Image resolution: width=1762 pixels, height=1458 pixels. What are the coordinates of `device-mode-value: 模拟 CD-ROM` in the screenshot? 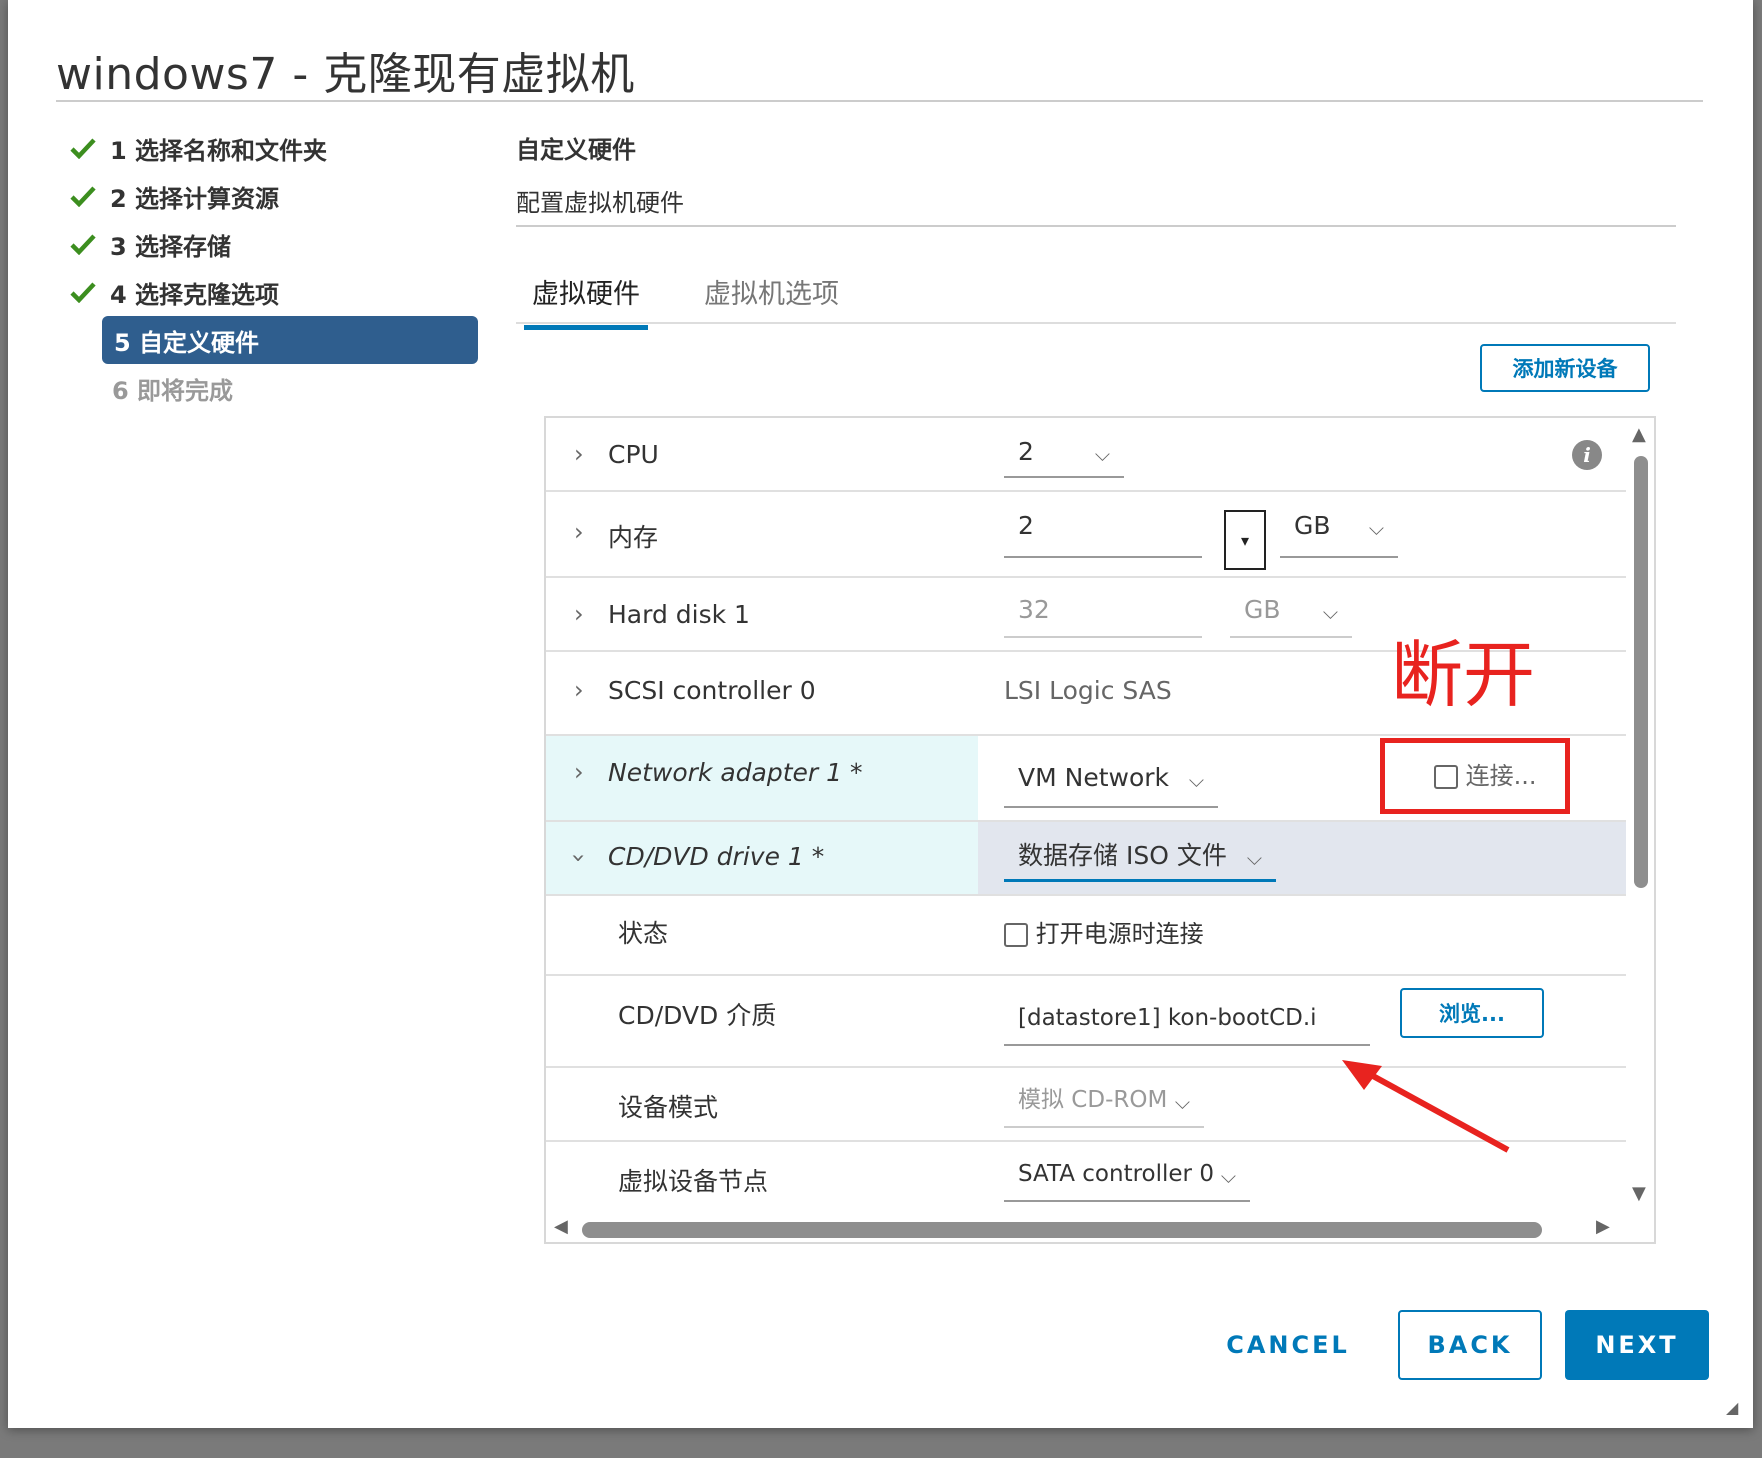 It's located at (1093, 1100).